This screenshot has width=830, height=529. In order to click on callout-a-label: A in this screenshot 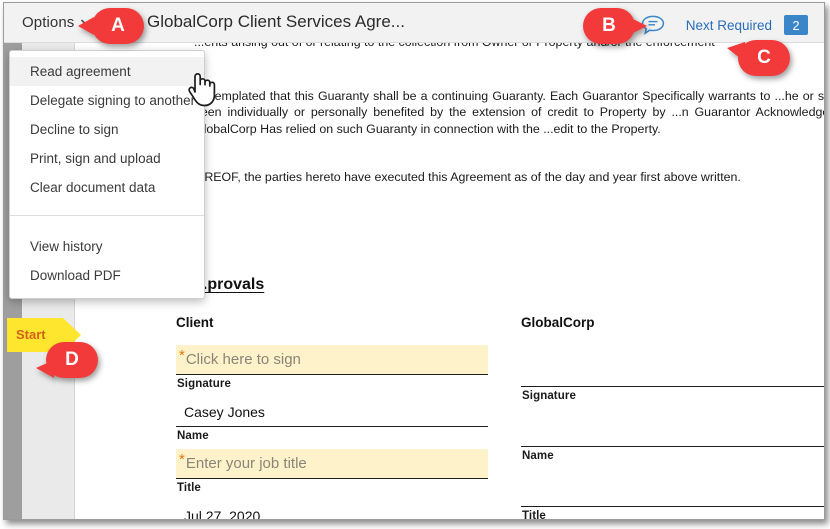, I will do `click(118, 25)`.